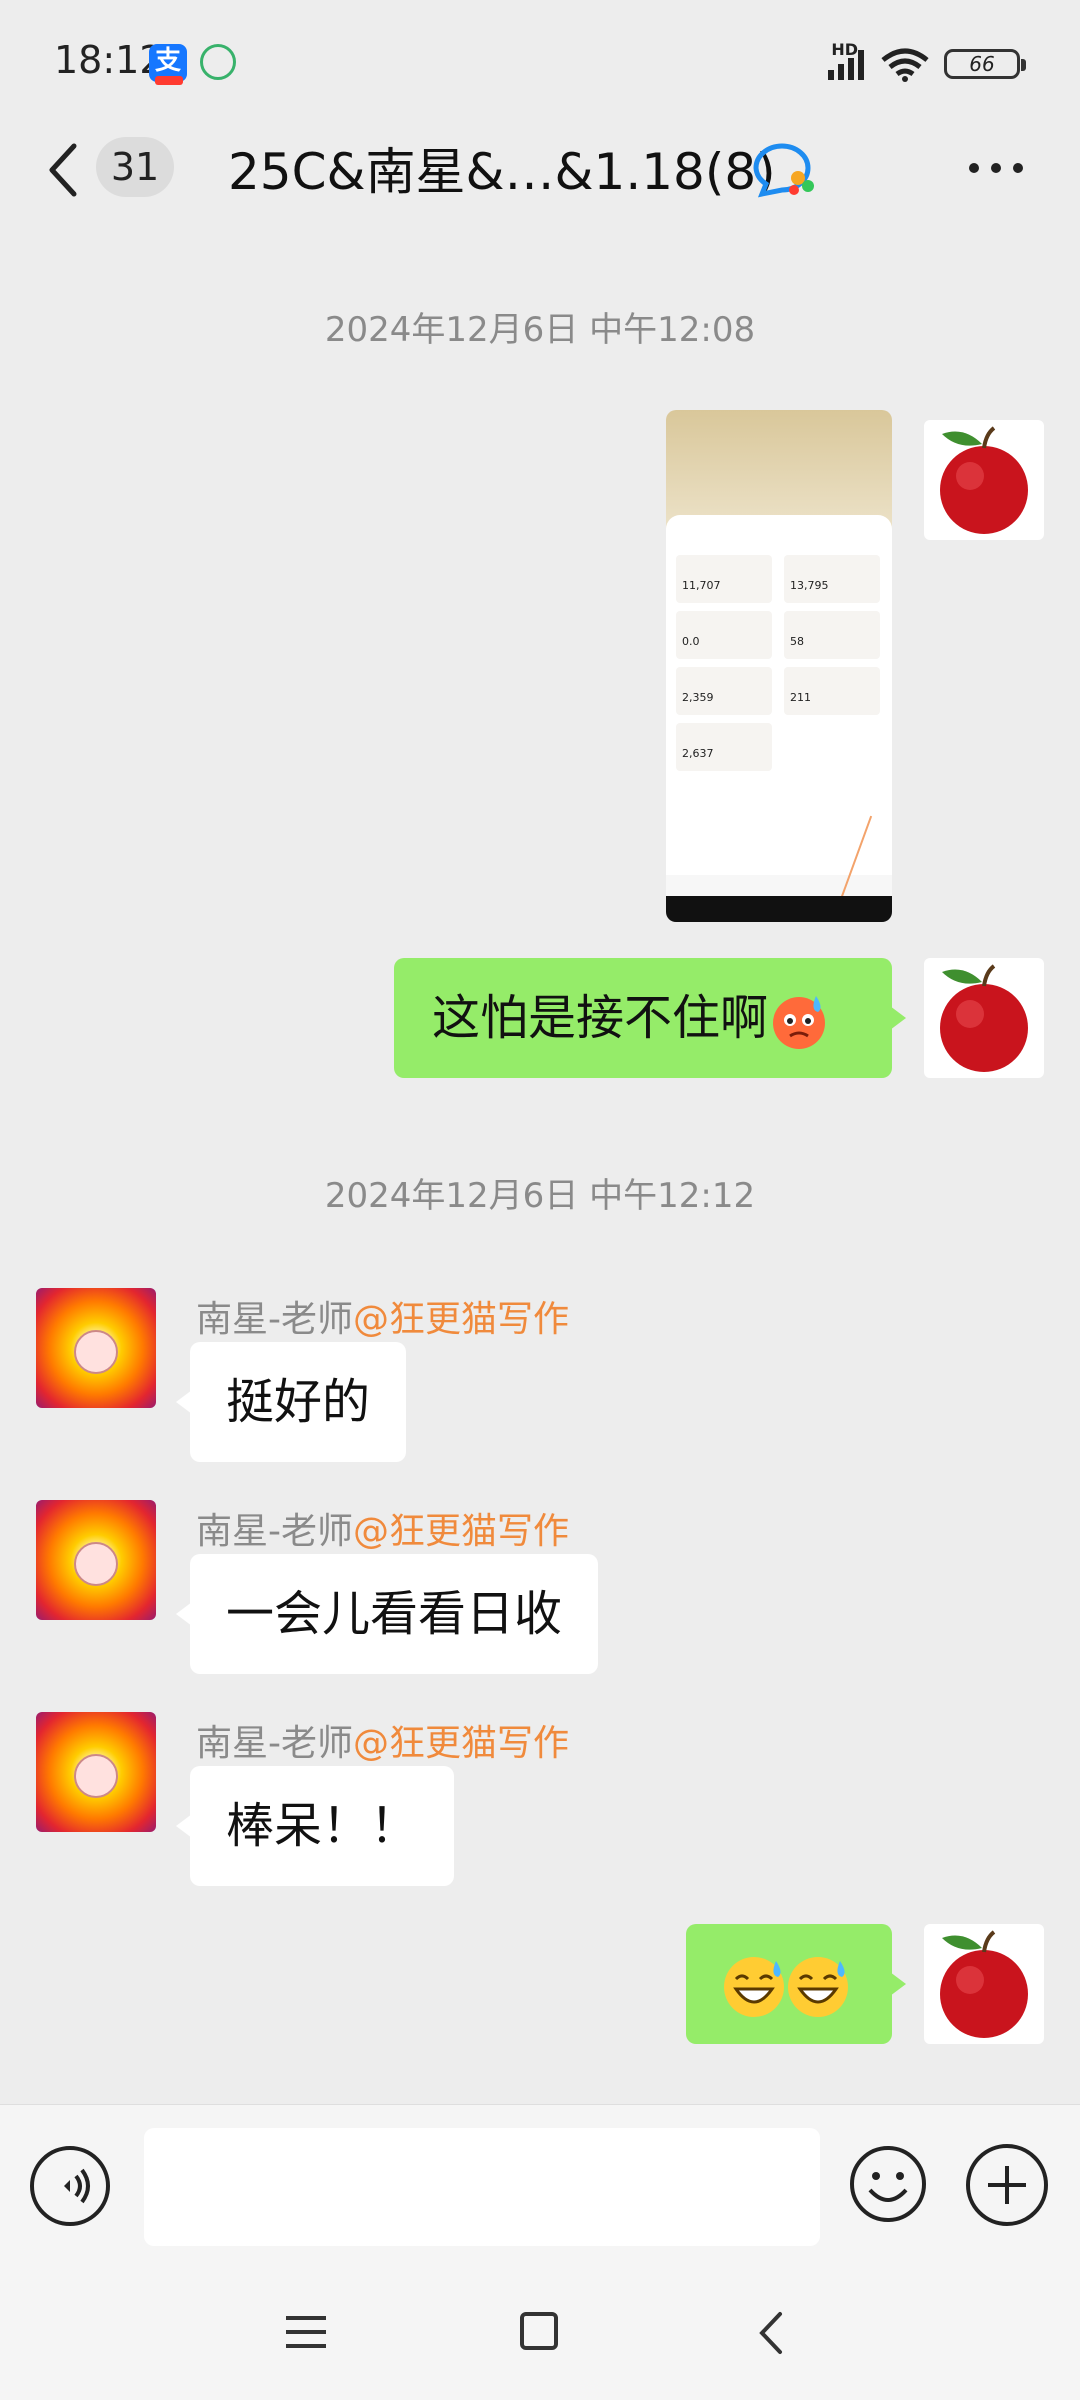  I want to click on charging-app-icon, so click(218, 62).